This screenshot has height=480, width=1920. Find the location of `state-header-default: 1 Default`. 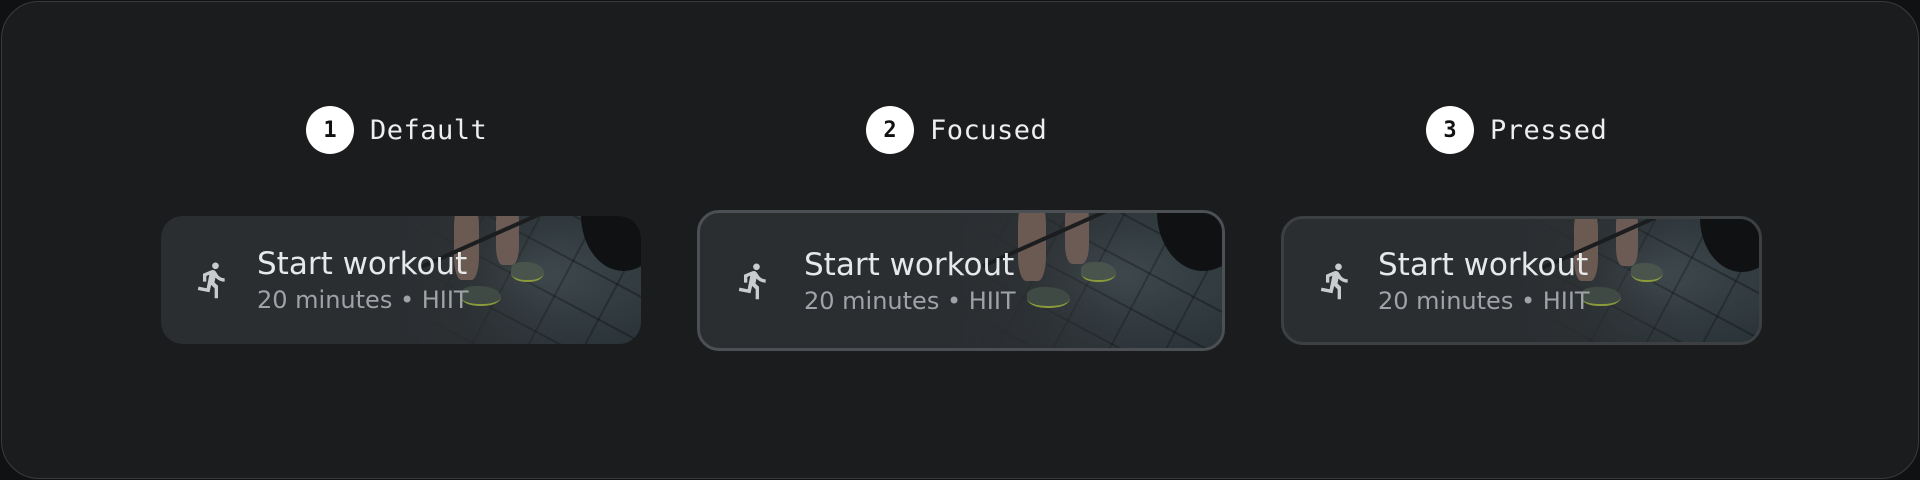

state-header-default: 1 Default is located at coordinates (396, 130).